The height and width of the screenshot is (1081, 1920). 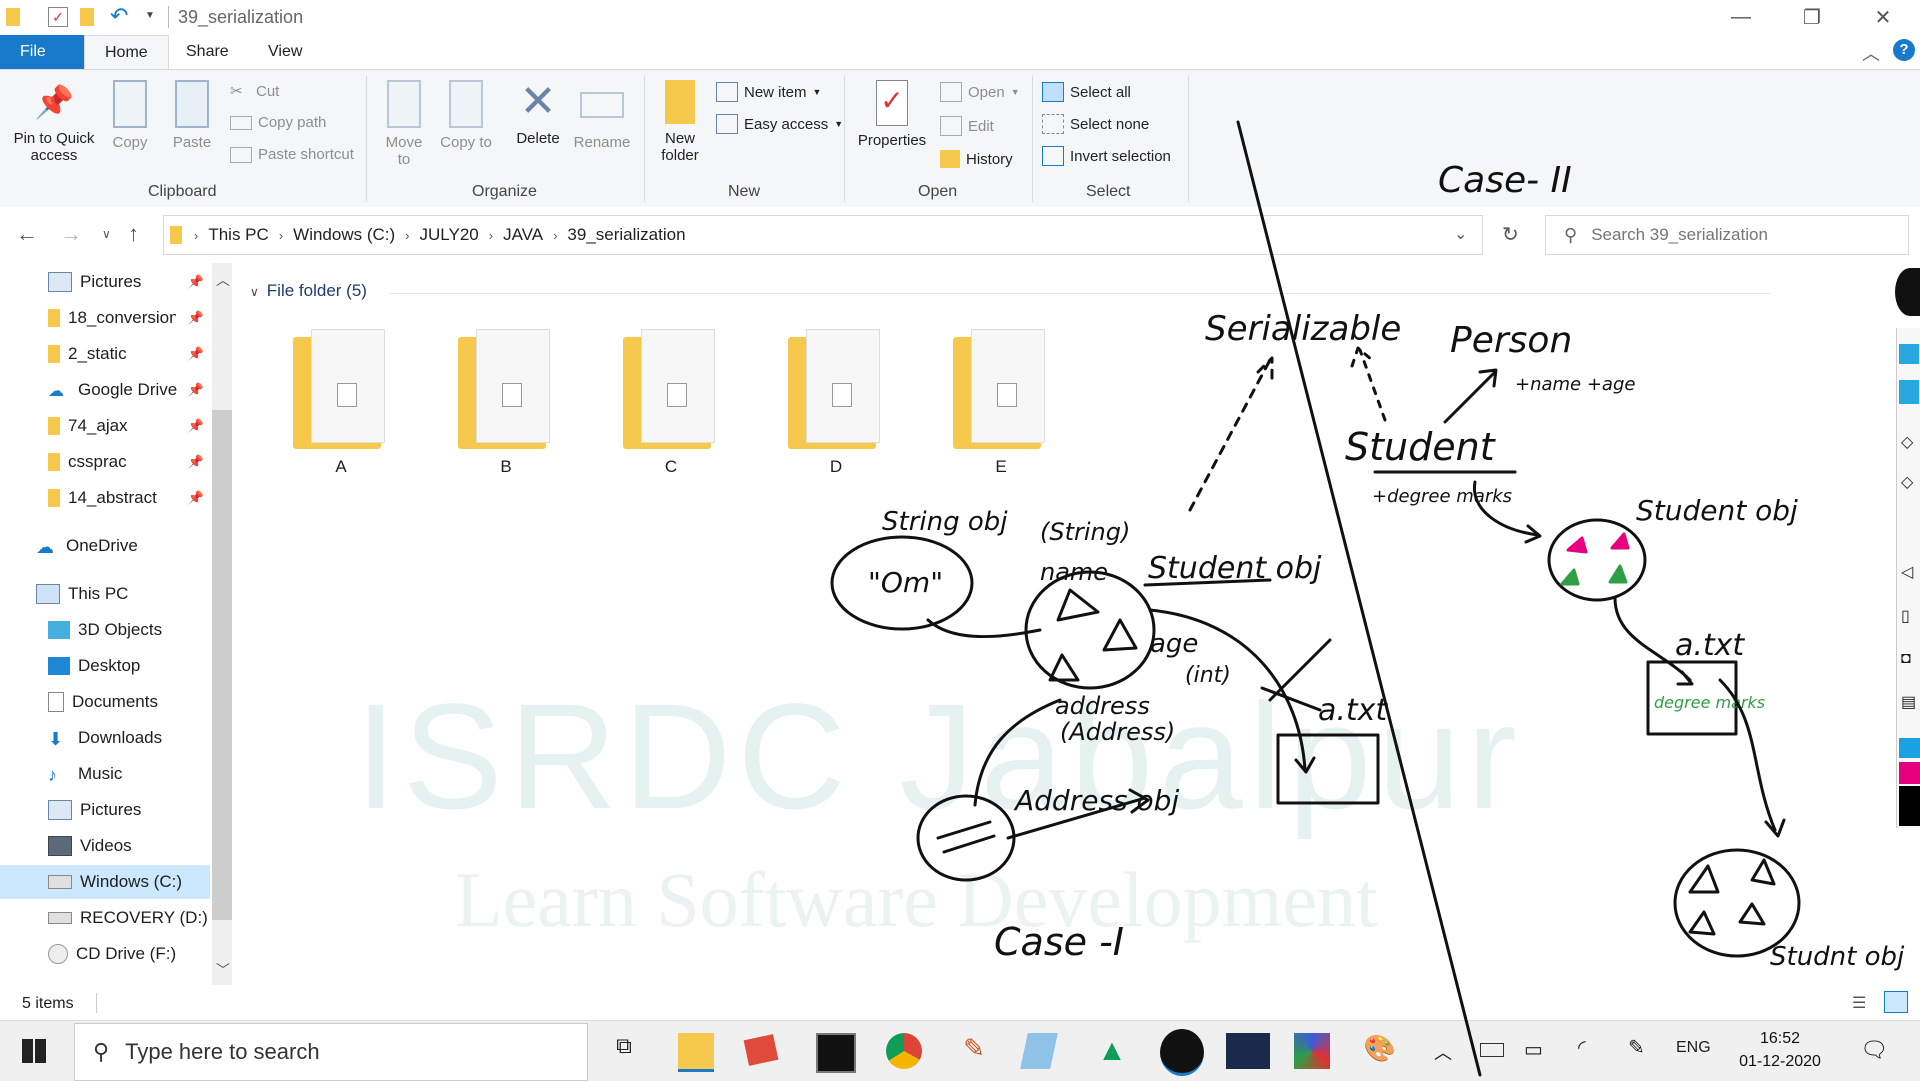 I want to click on nav-item-desktop: Desktop, so click(x=105, y=666).